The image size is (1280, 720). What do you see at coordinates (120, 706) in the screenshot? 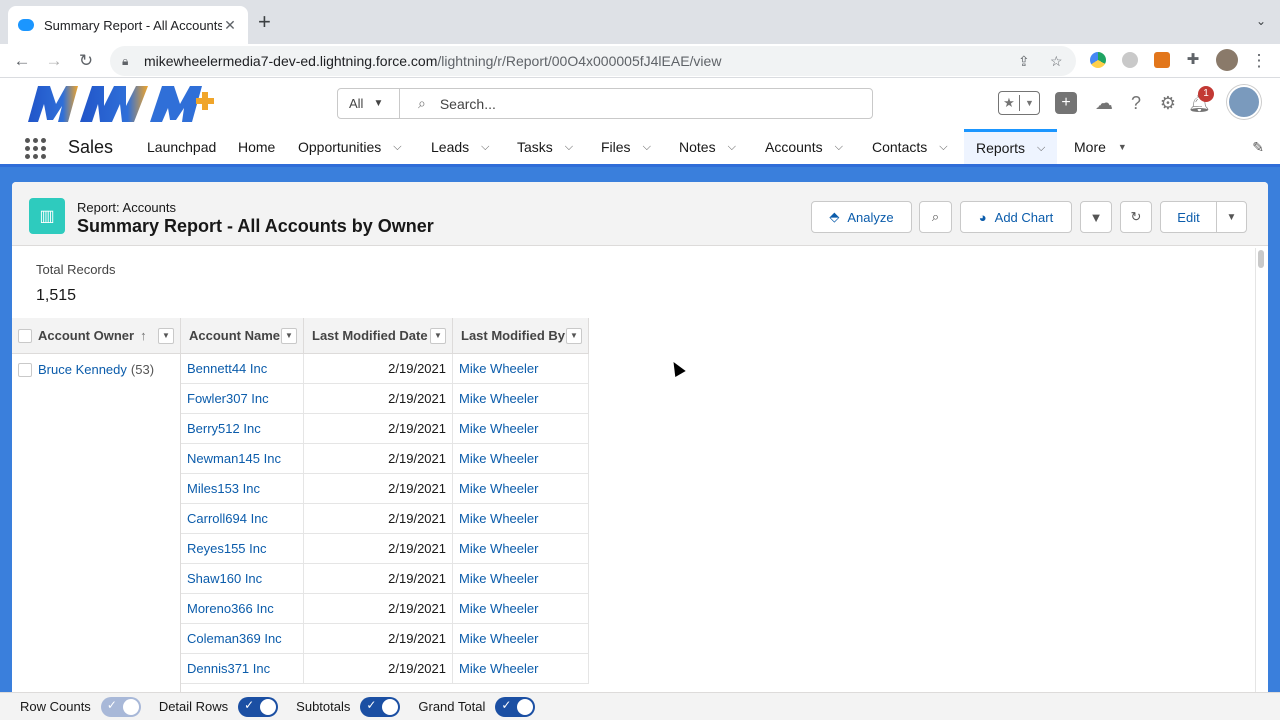
I see `row-counts-toggle: ✓` at bounding box center [120, 706].